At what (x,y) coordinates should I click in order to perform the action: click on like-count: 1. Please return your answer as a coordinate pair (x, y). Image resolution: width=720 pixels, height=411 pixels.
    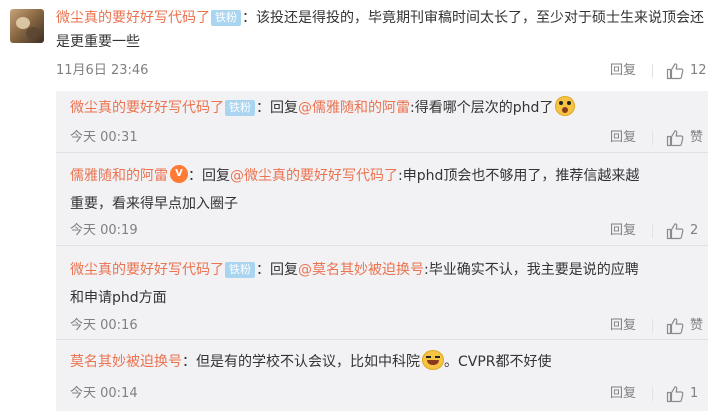
    Looking at the image, I should click on (694, 393).